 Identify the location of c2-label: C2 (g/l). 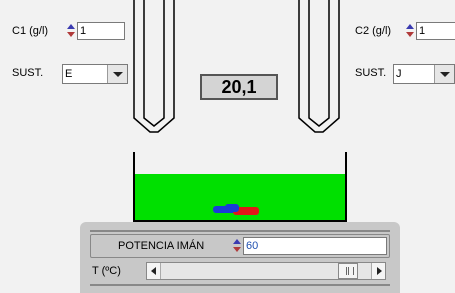
(373, 31).